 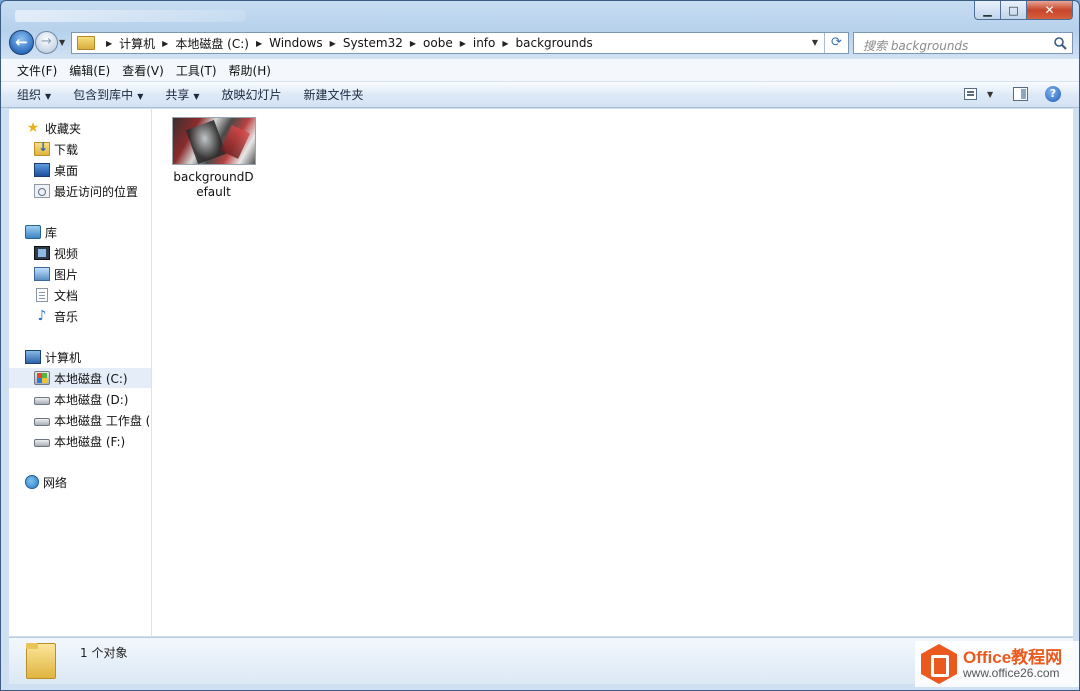 I want to click on site-watermark: Office教程网 www.office26.com, so click(x=997, y=664).